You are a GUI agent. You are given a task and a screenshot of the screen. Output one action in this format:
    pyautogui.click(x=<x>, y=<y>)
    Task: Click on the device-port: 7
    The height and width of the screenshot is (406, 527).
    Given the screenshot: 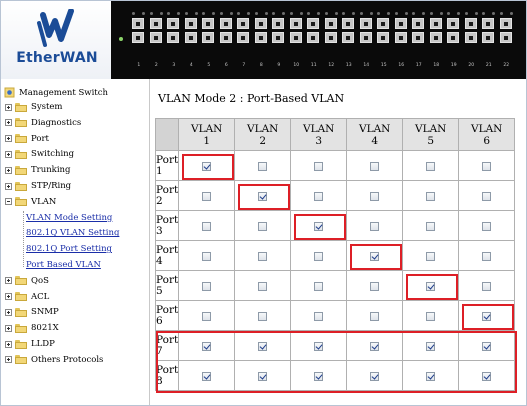 What is the action you would take?
    pyautogui.click(x=244, y=42)
    